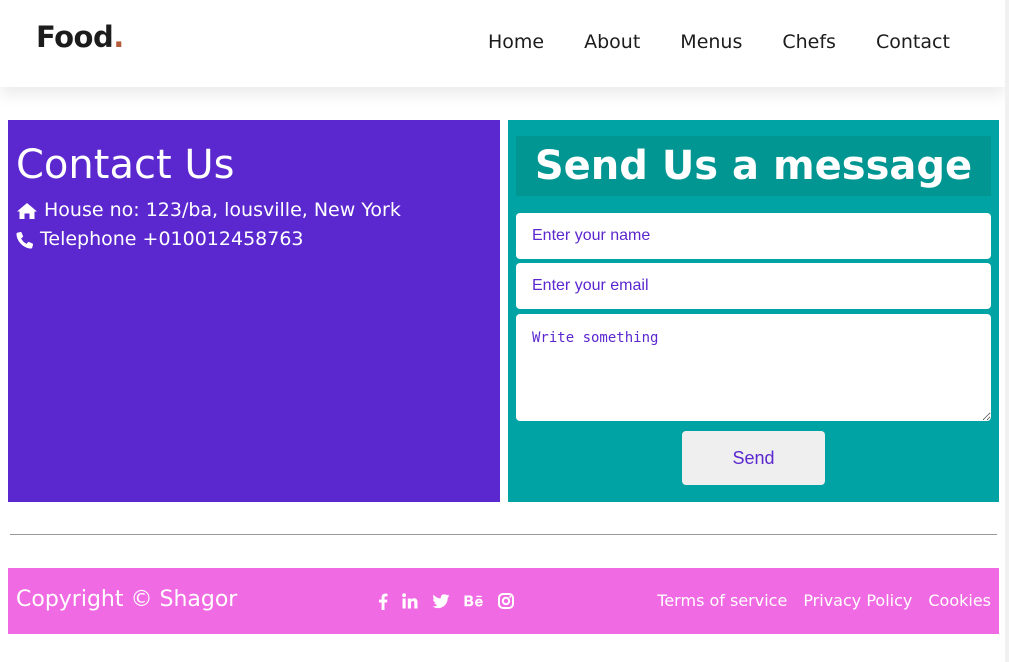  What do you see at coordinates (222, 210) in the screenshot?
I see `address-text: House no: 123/ba, lousville, New York` at bounding box center [222, 210].